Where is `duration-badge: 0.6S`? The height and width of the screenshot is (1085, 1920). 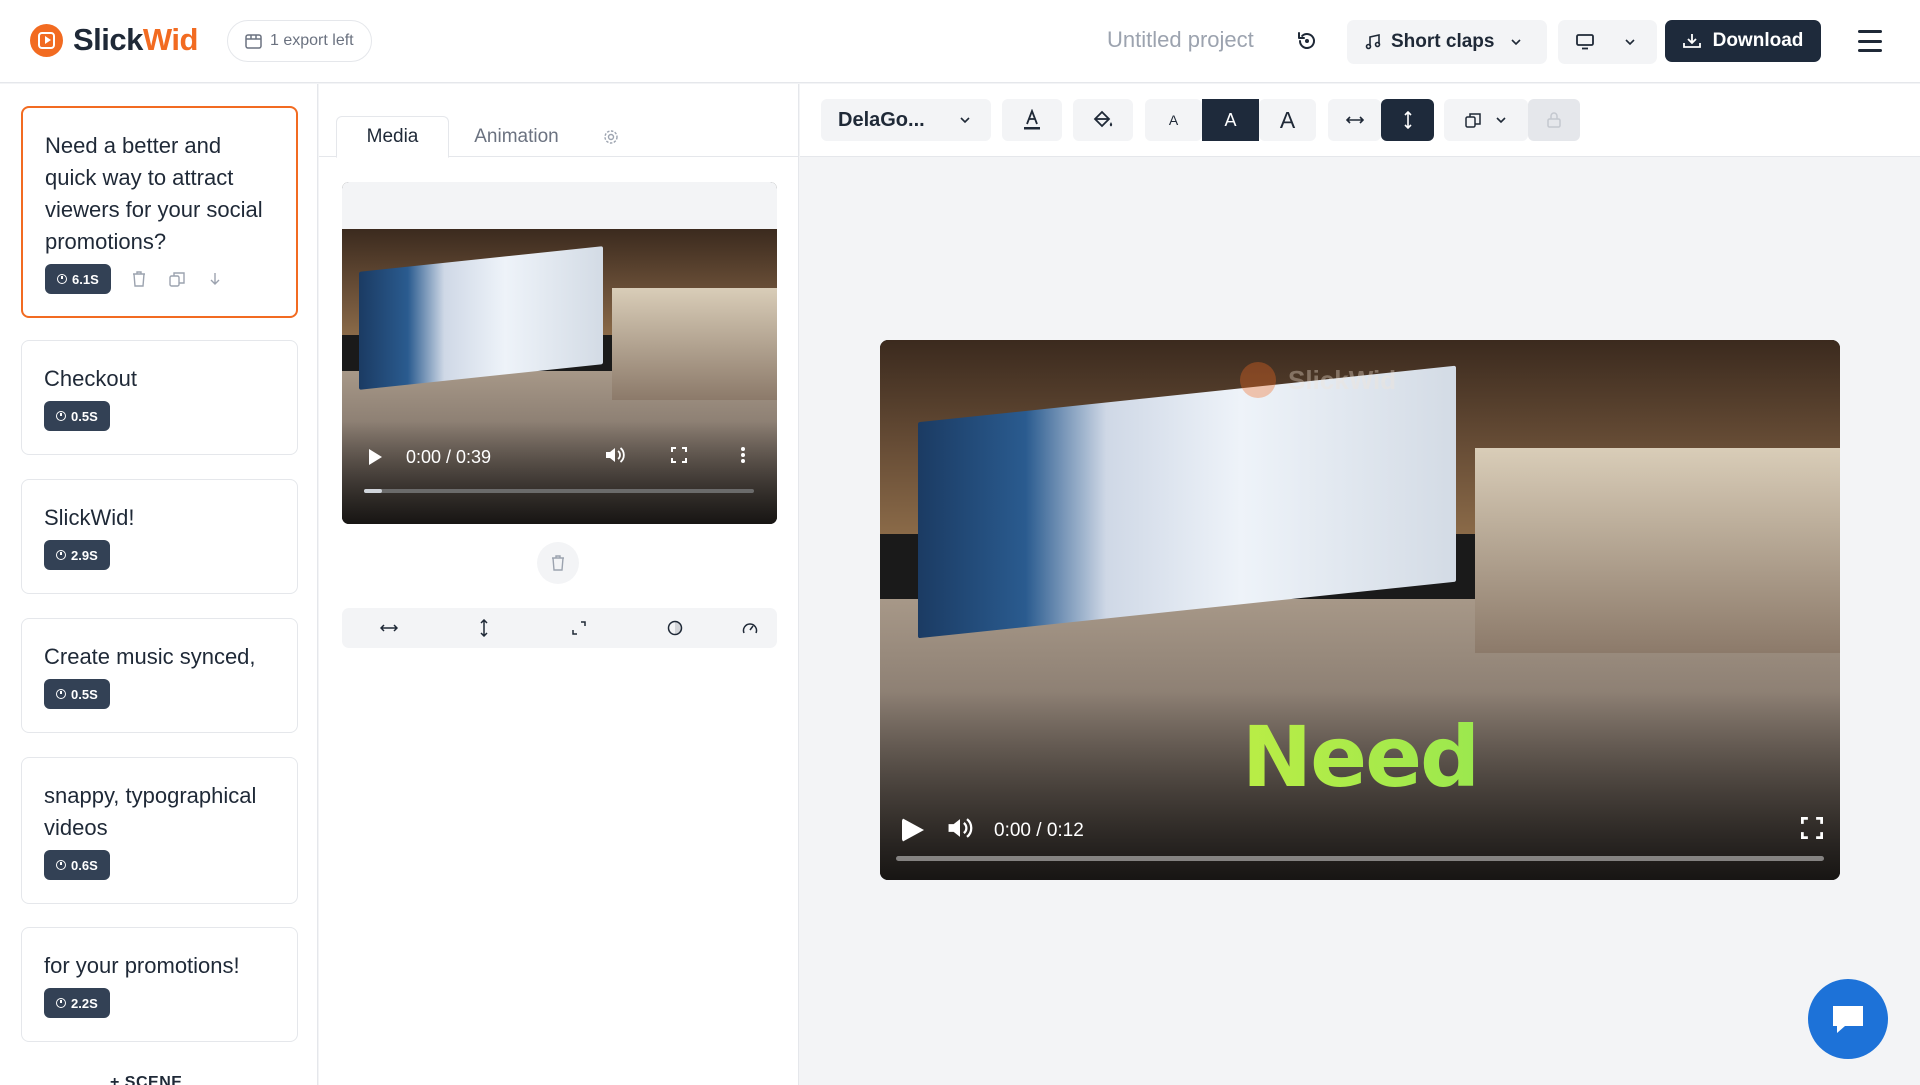
duration-badge: 0.6S is located at coordinates (77, 865).